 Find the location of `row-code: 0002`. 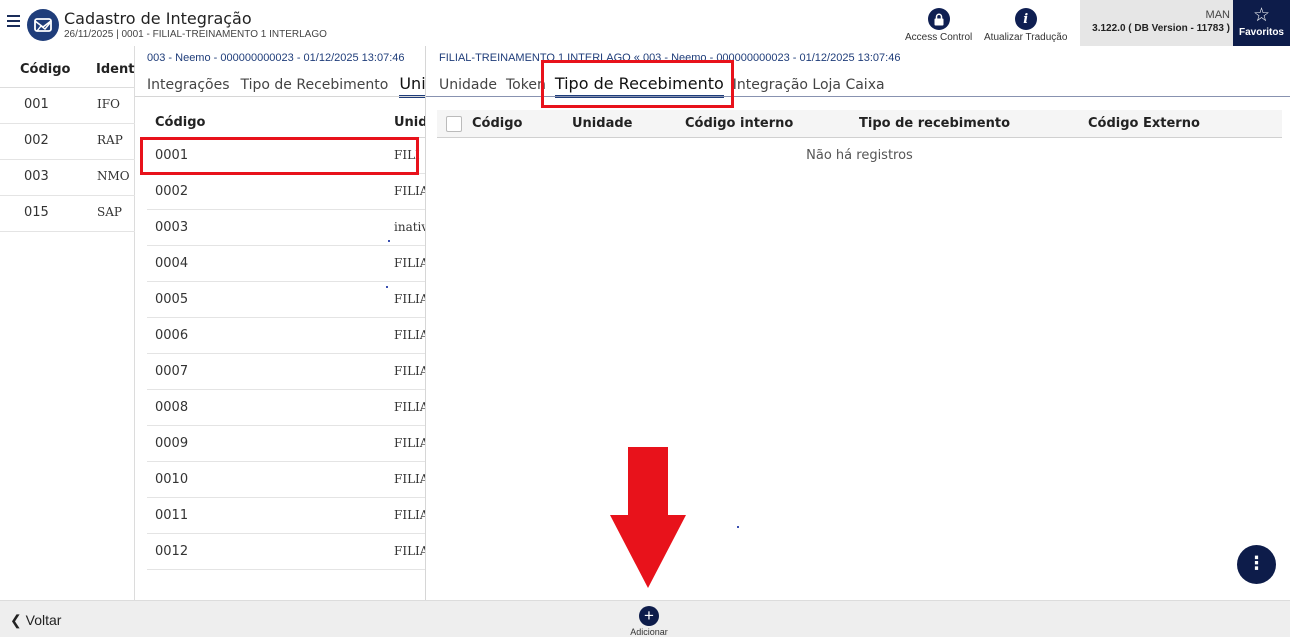

row-code: 0002 is located at coordinates (172, 191).